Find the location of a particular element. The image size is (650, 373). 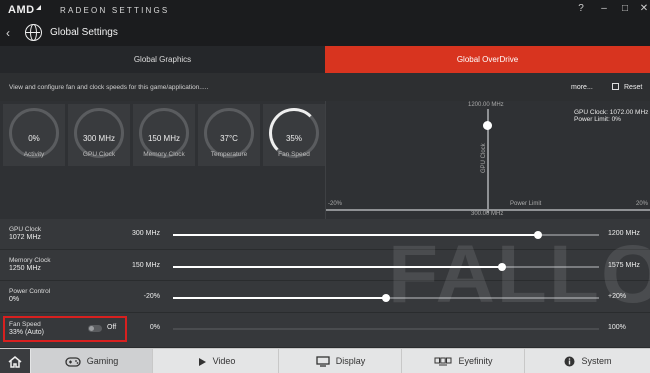

play-icon is located at coordinates (202, 361).